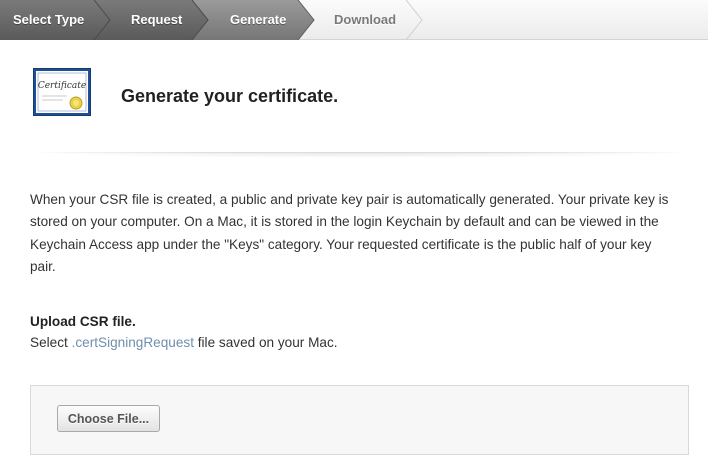 This screenshot has width=708, height=468. I want to click on wizard-steps-bar: Select Type Request Generate Download, so click(354, 20).